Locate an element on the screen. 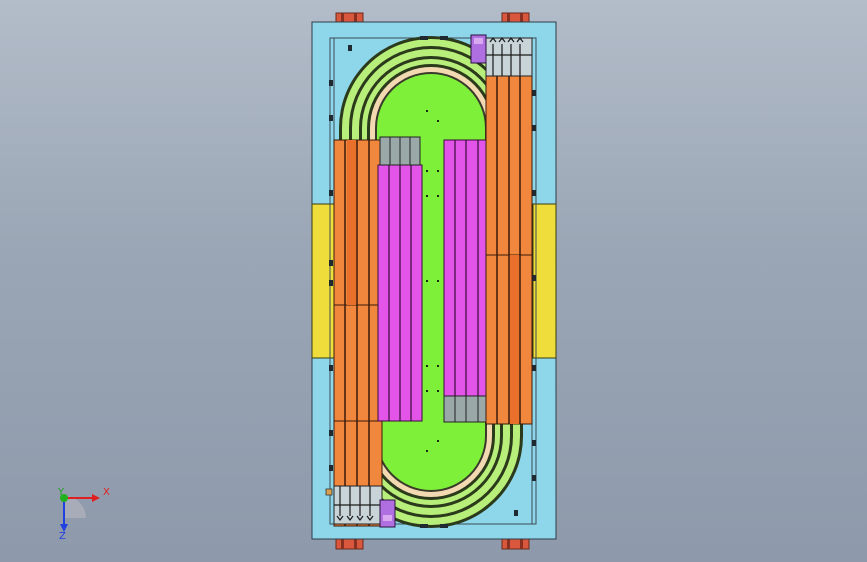  x-axis-label: X is located at coordinates (106, 492).